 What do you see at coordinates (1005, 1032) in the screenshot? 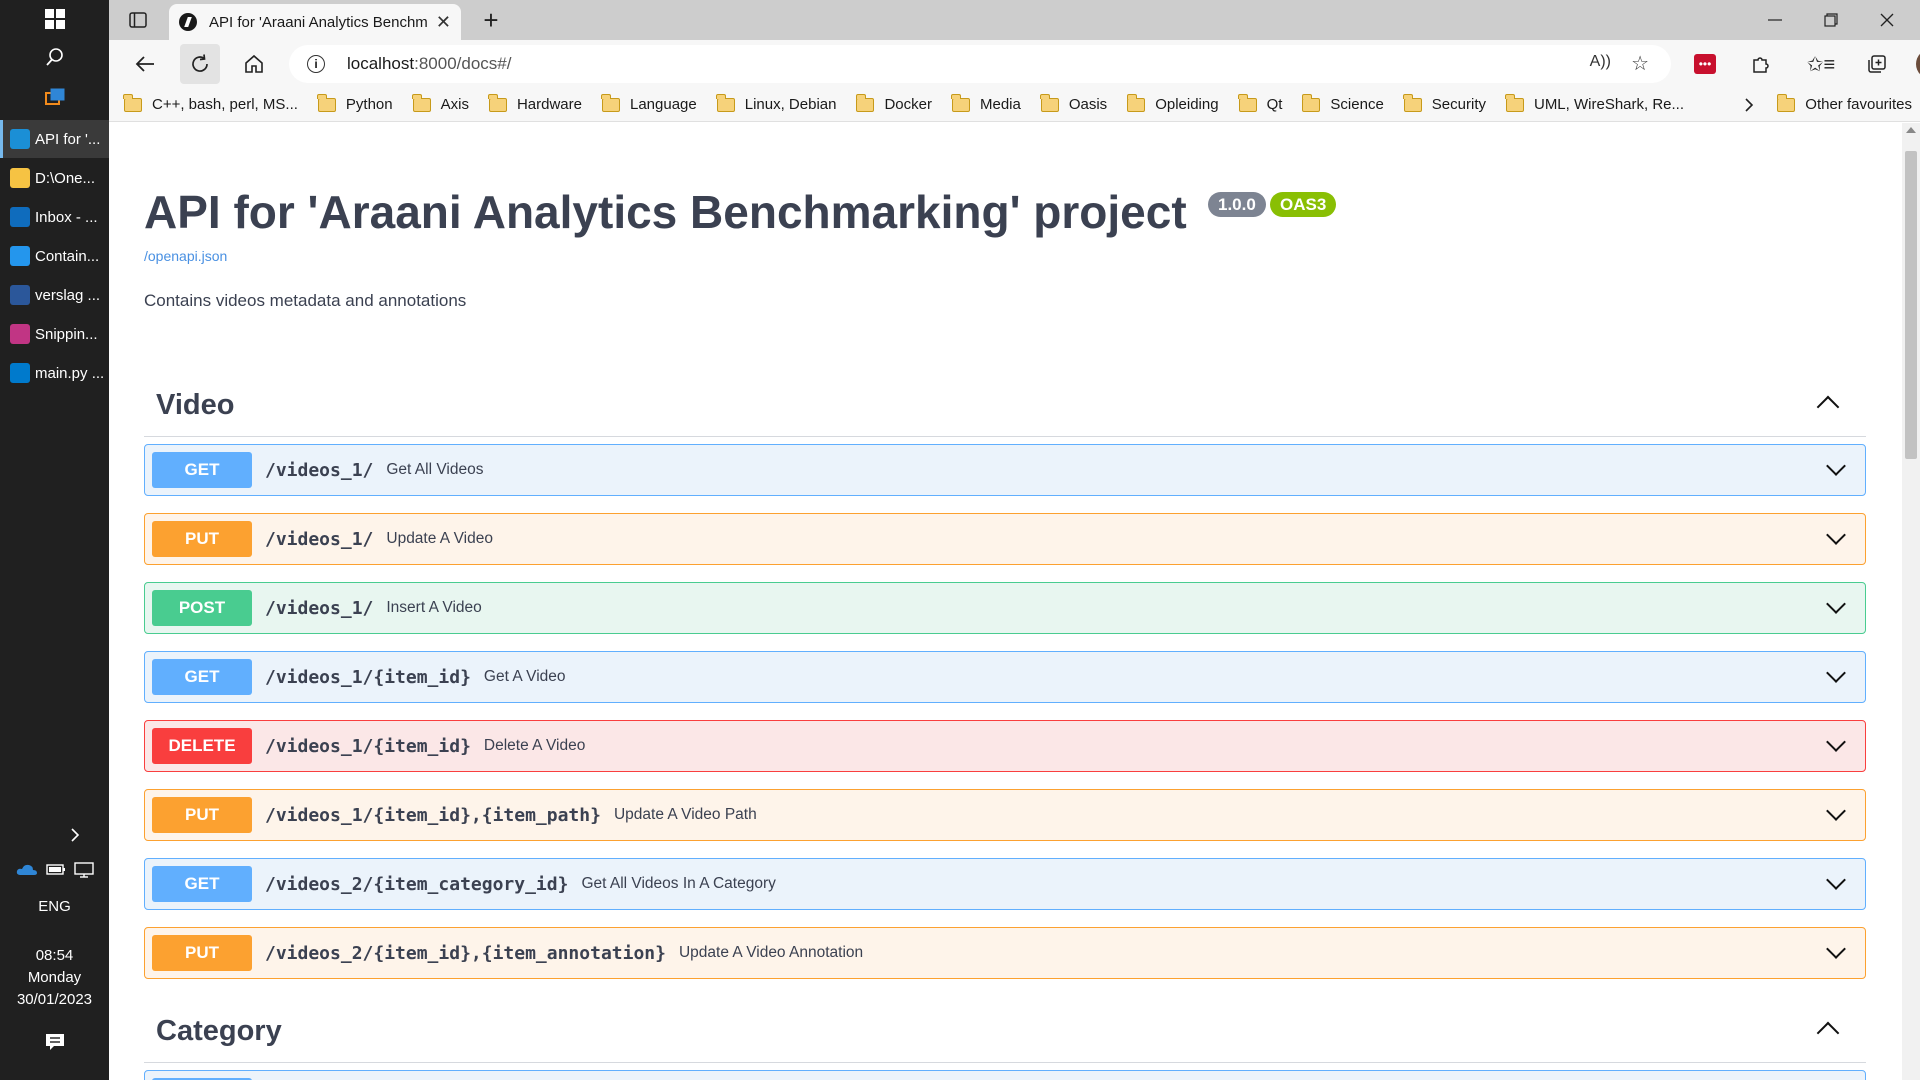
I see `section-header: Category` at bounding box center [1005, 1032].